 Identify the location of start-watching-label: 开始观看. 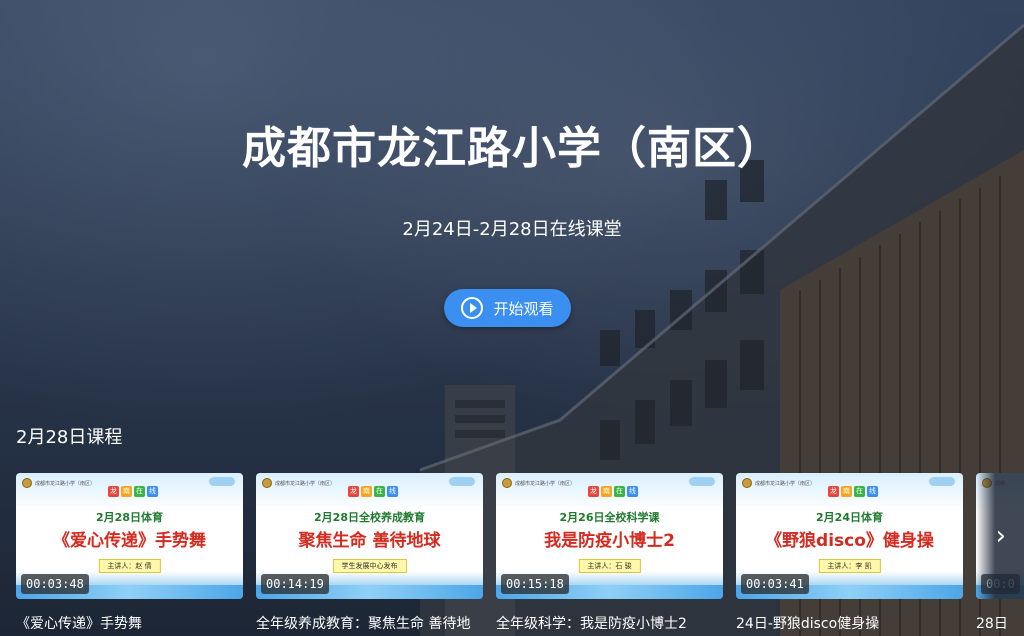
(523, 308).